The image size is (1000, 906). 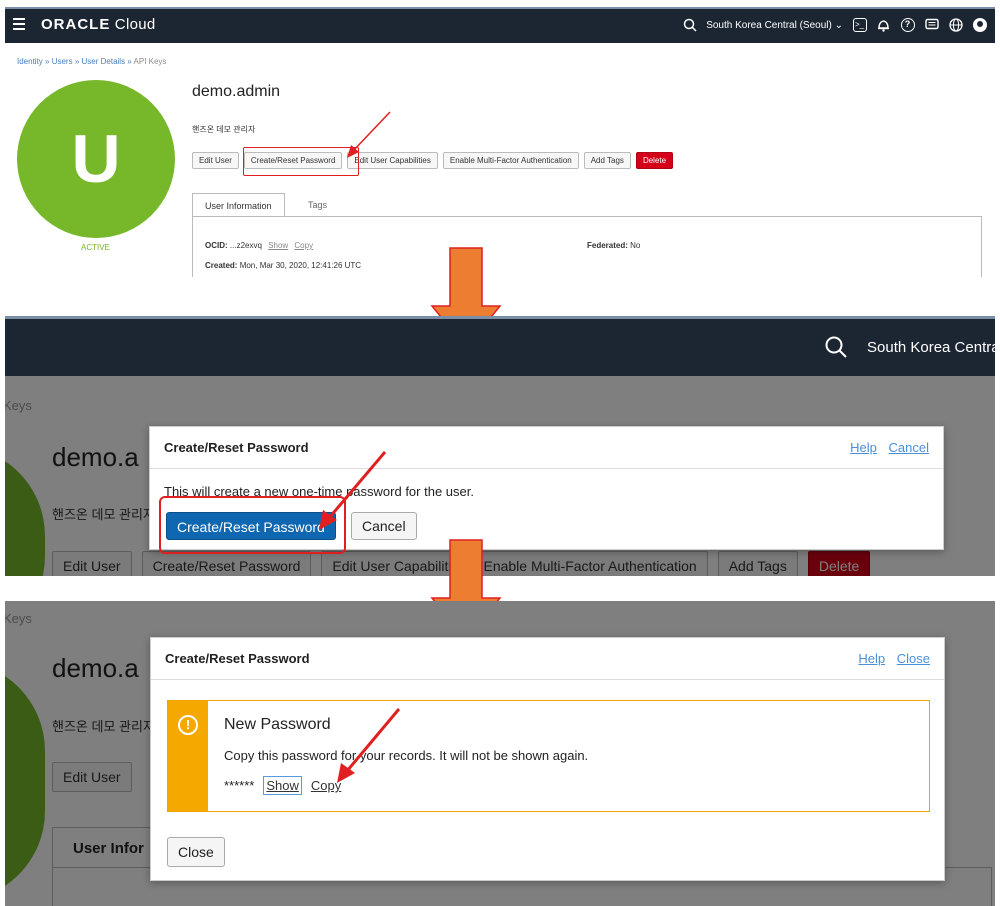 I want to click on bell-icon, so click(x=883, y=25).